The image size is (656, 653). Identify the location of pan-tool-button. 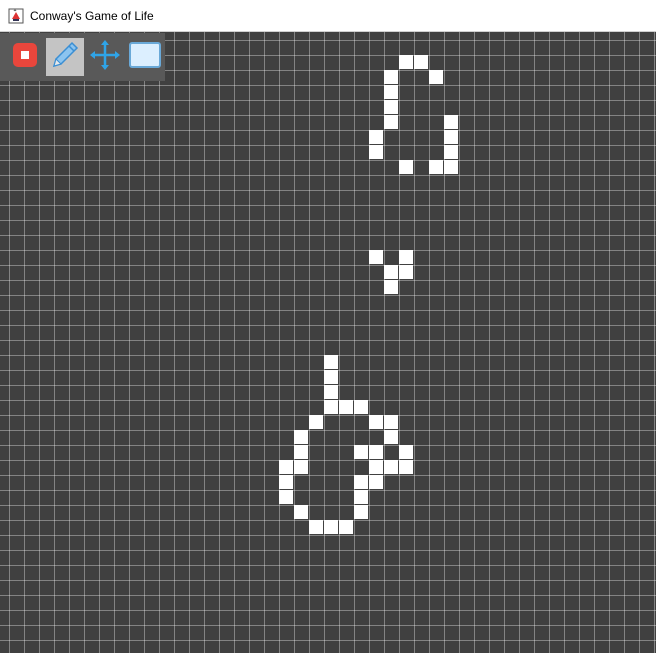
(105, 57).